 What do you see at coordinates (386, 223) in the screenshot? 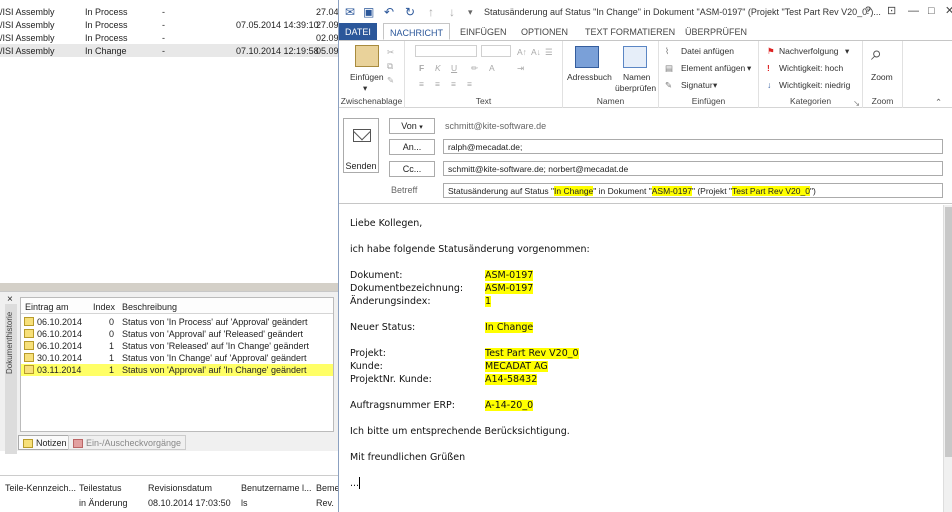
I see `greeting: Liebe Kollegen,` at bounding box center [386, 223].